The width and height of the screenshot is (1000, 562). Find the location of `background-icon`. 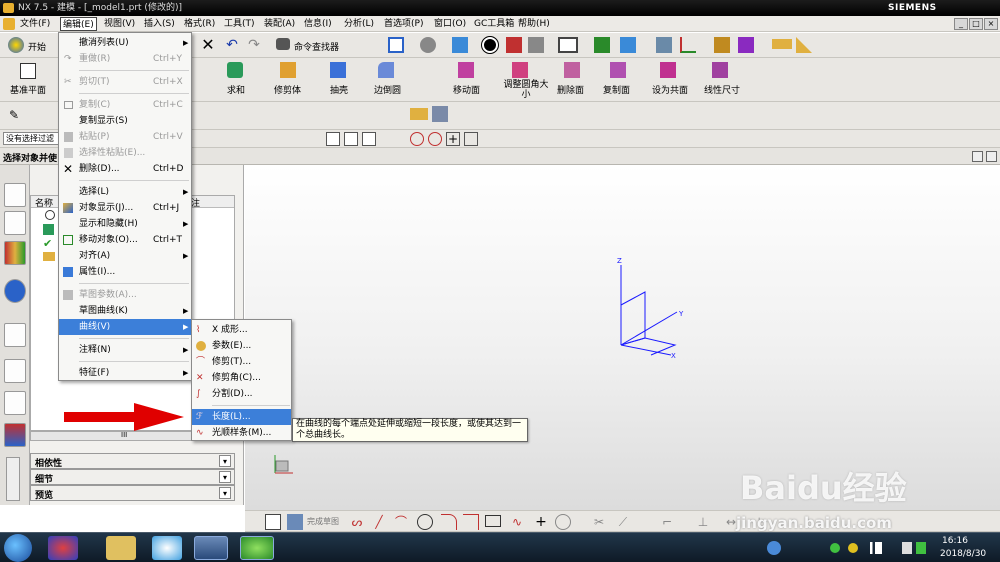

background-icon is located at coordinates (568, 45).